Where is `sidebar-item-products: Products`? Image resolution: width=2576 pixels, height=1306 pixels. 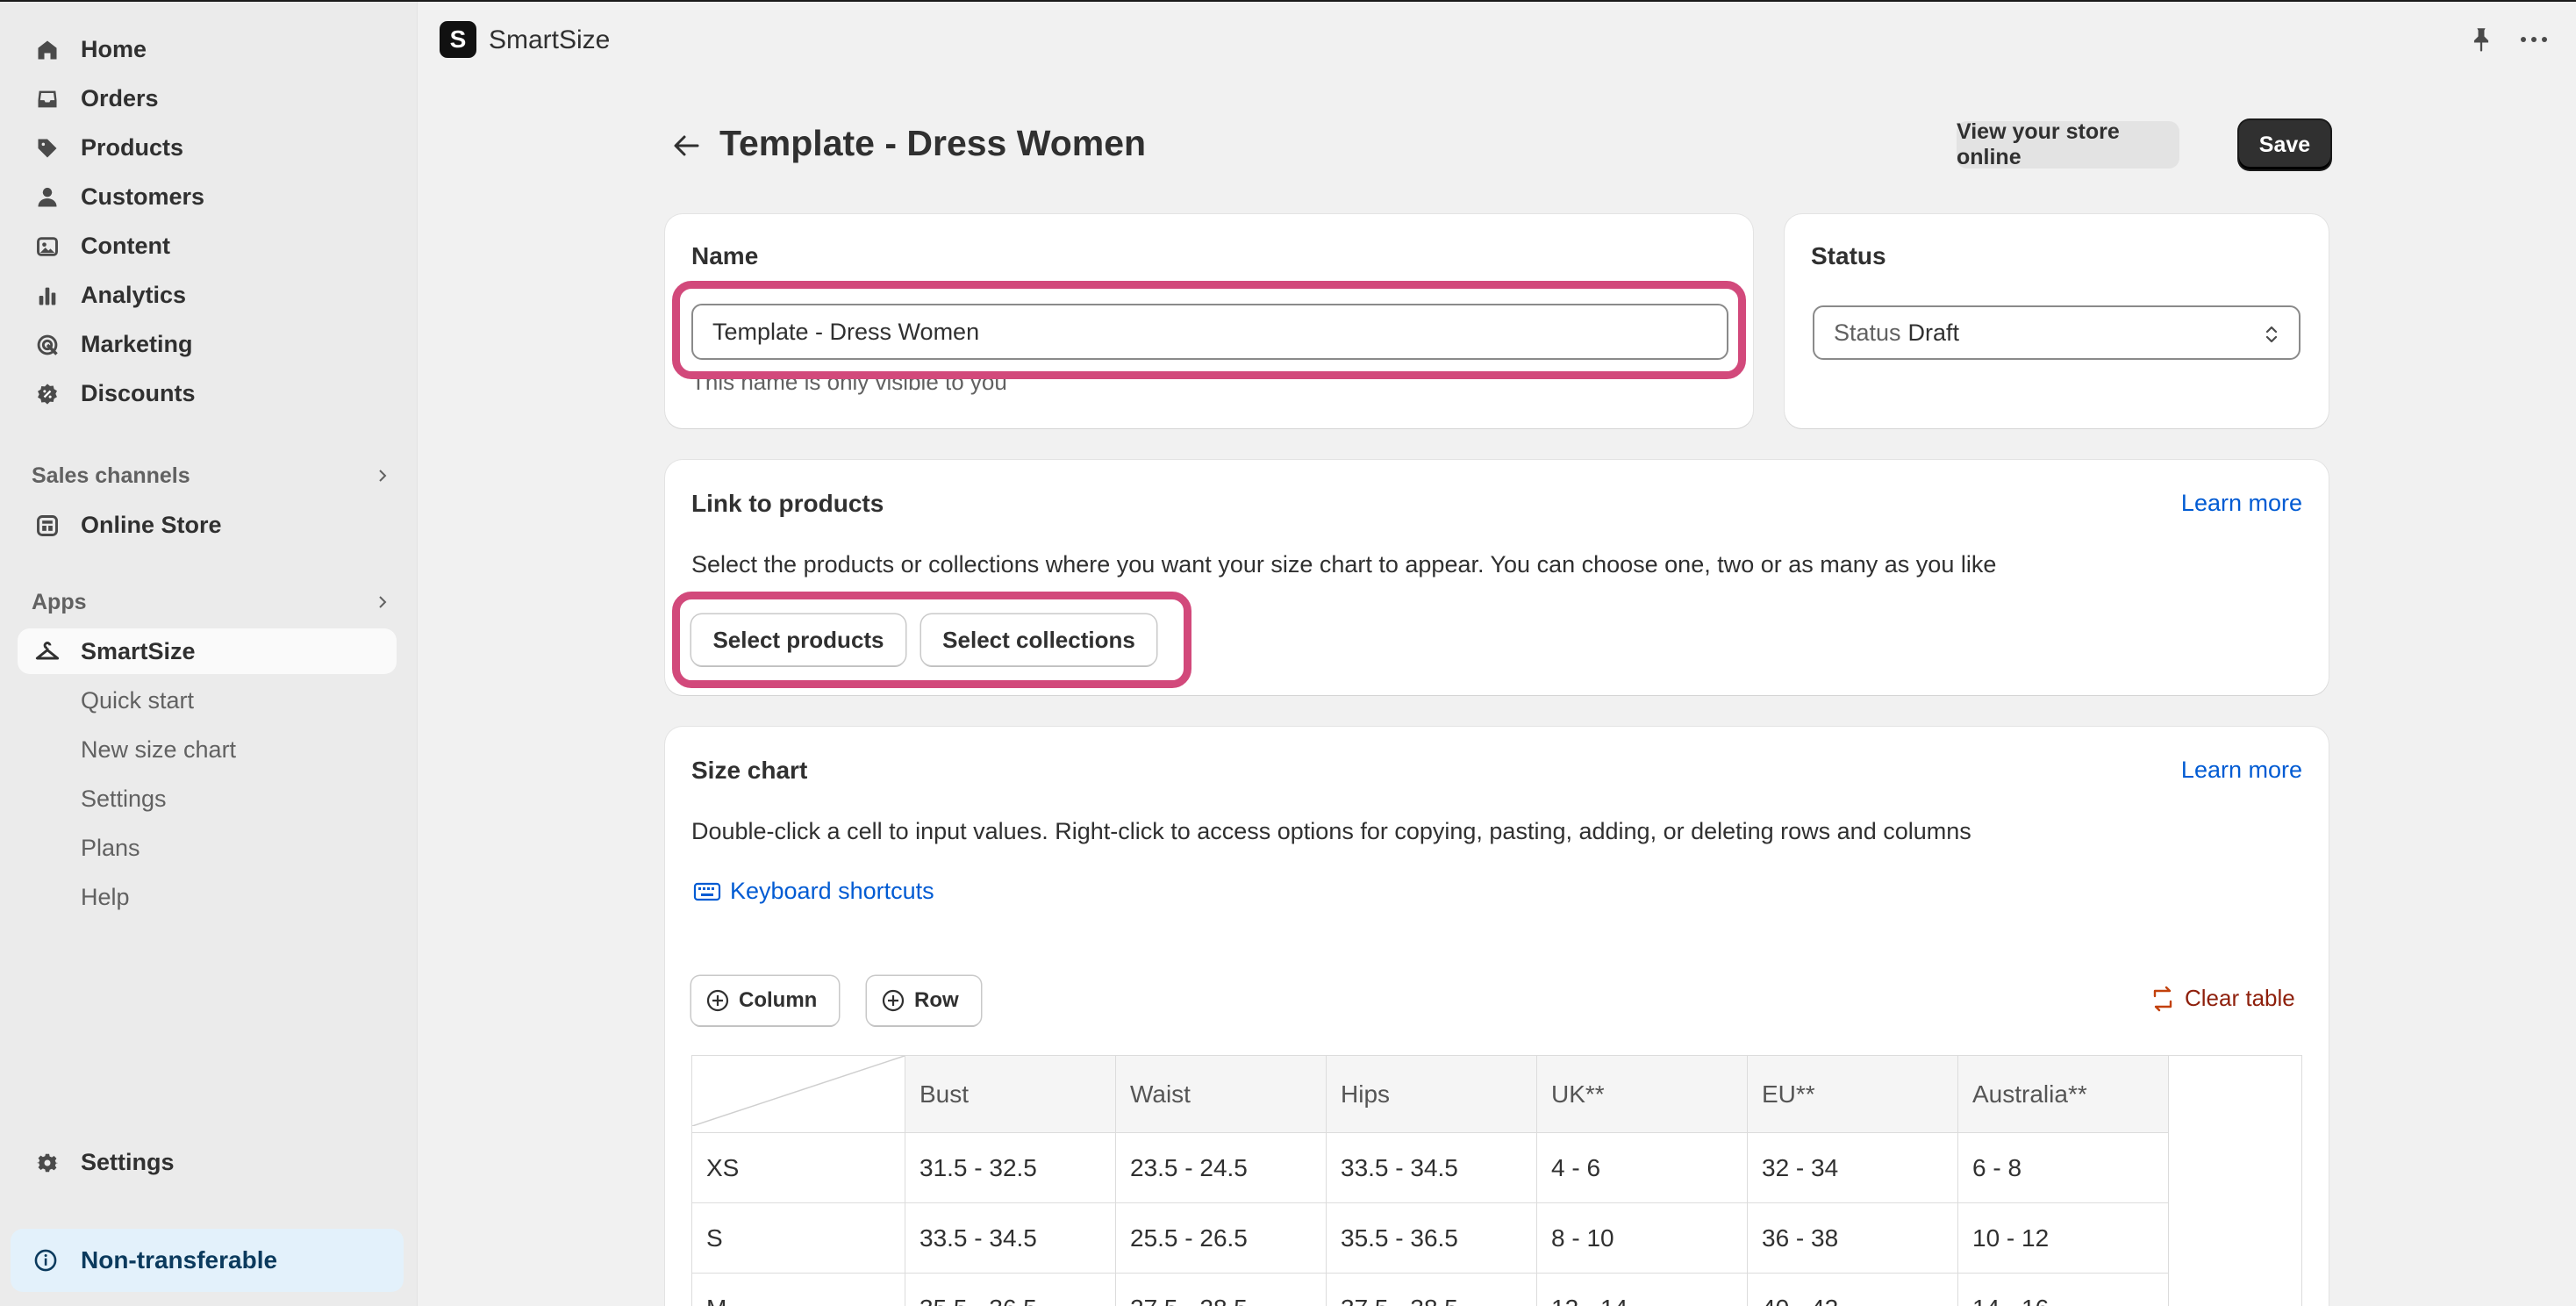 sidebar-item-products: Products is located at coordinates (207, 147).